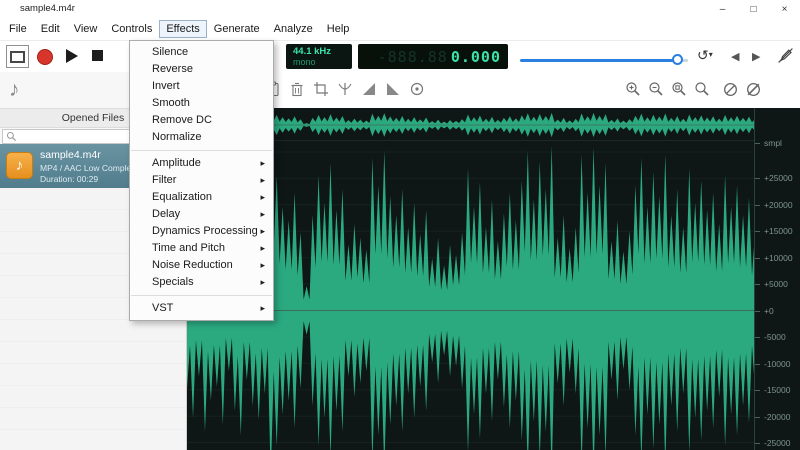 The height and width of the screenshot is (450, 800). Describe the element at coordinates (19, 165) in the screenshot. I see `audio-file-icon: ♪` at that location.